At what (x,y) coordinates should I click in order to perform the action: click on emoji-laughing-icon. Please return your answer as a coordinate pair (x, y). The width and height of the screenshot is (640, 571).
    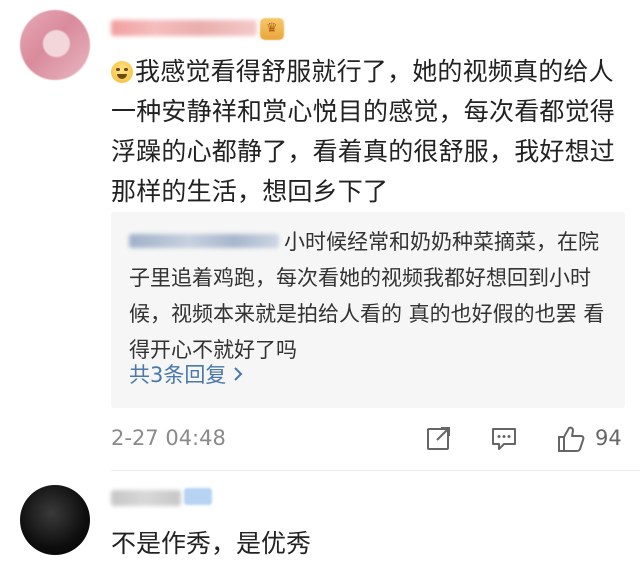
    Looking at the image, I should click on (122, 72).